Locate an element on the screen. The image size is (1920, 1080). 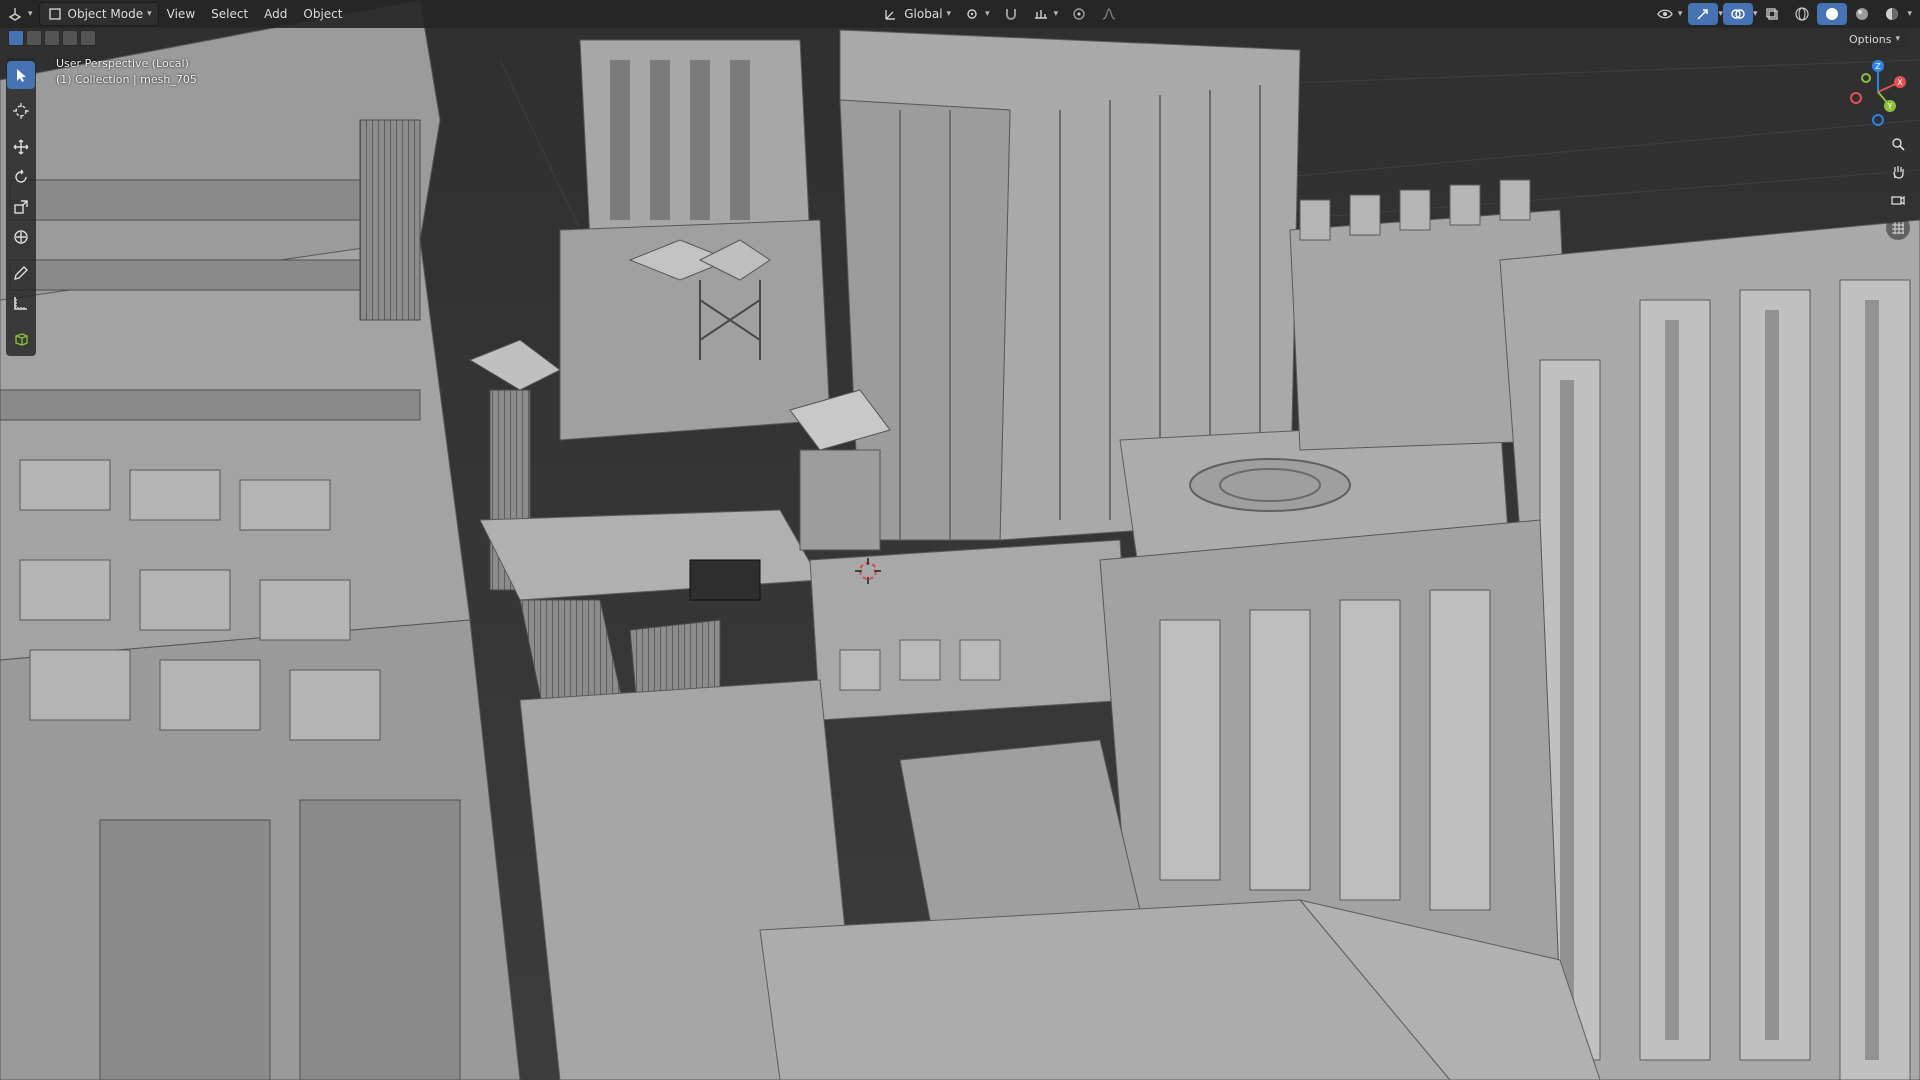
scale-tool is located at coordinates (21, 207).